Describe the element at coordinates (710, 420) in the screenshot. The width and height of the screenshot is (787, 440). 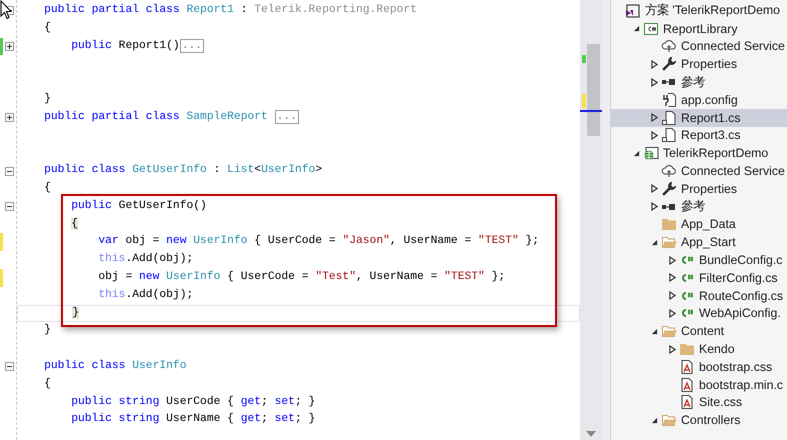
I see `tree-item-label: Controllers` at that location.